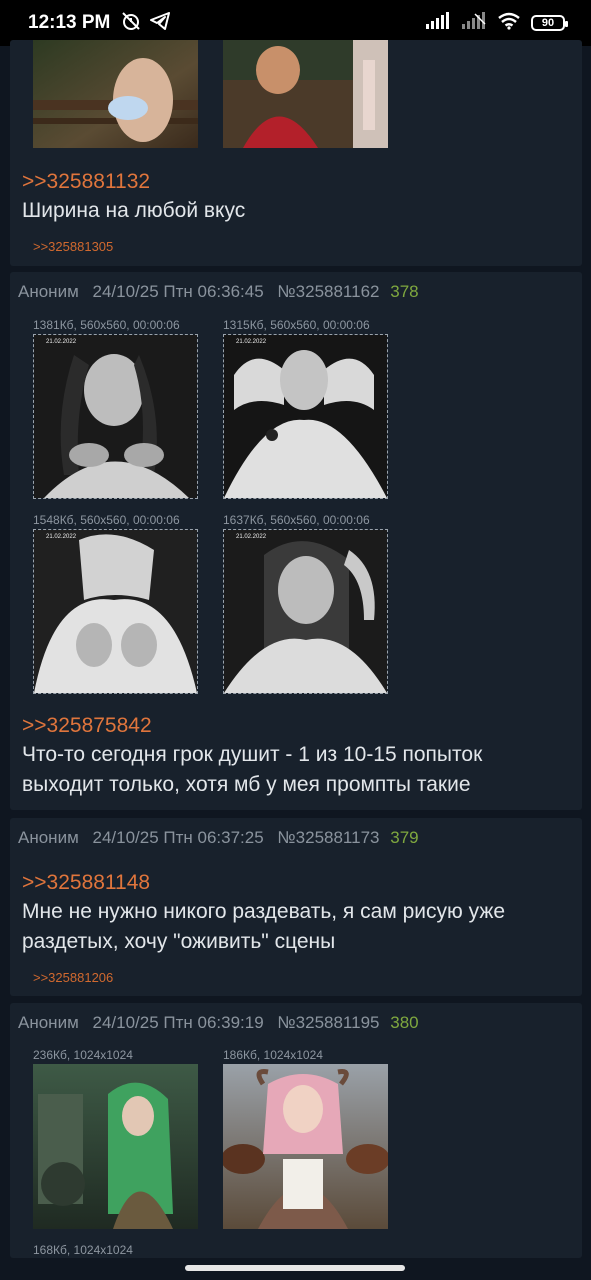  I want to click on post-index-count: 380, so click(404, 1022).